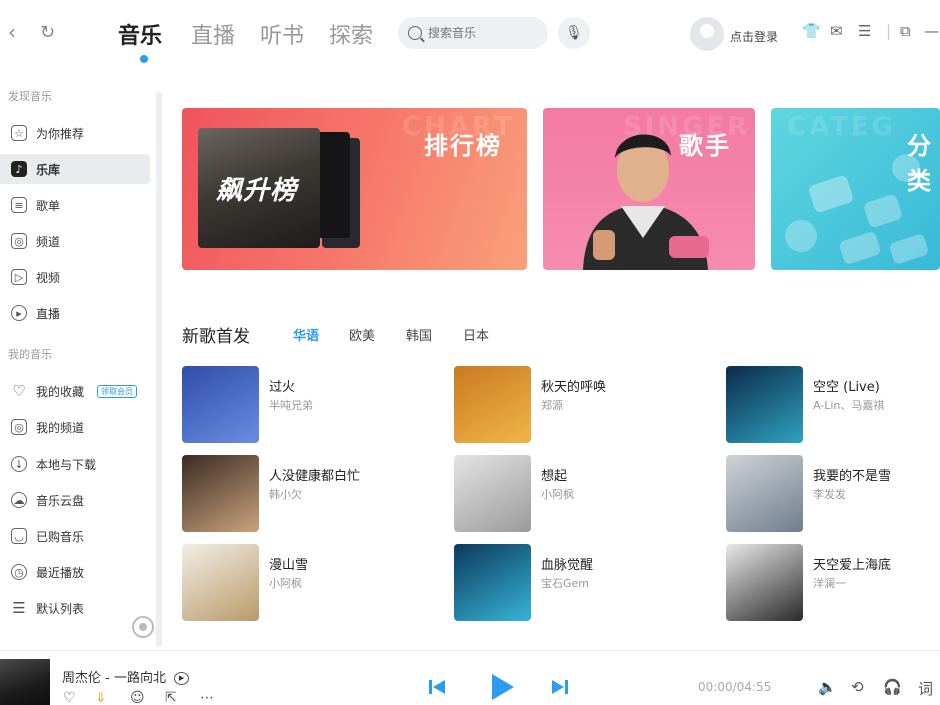 This screenshot has height=705, width=940. What do you see at coordinates (846, 385) in the screenshot?
I see `song-title: 空空 (Live)` at bounding box center [846, 385].